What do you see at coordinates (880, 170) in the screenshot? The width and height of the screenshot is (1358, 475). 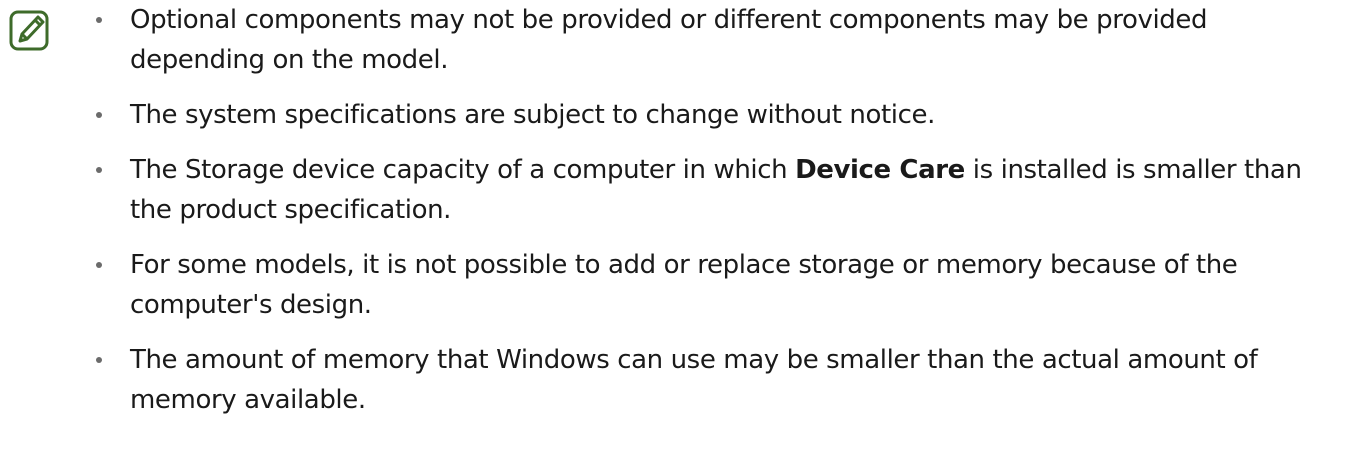 I see `device-care-term: Device Care` at bounding box center [880, 170].